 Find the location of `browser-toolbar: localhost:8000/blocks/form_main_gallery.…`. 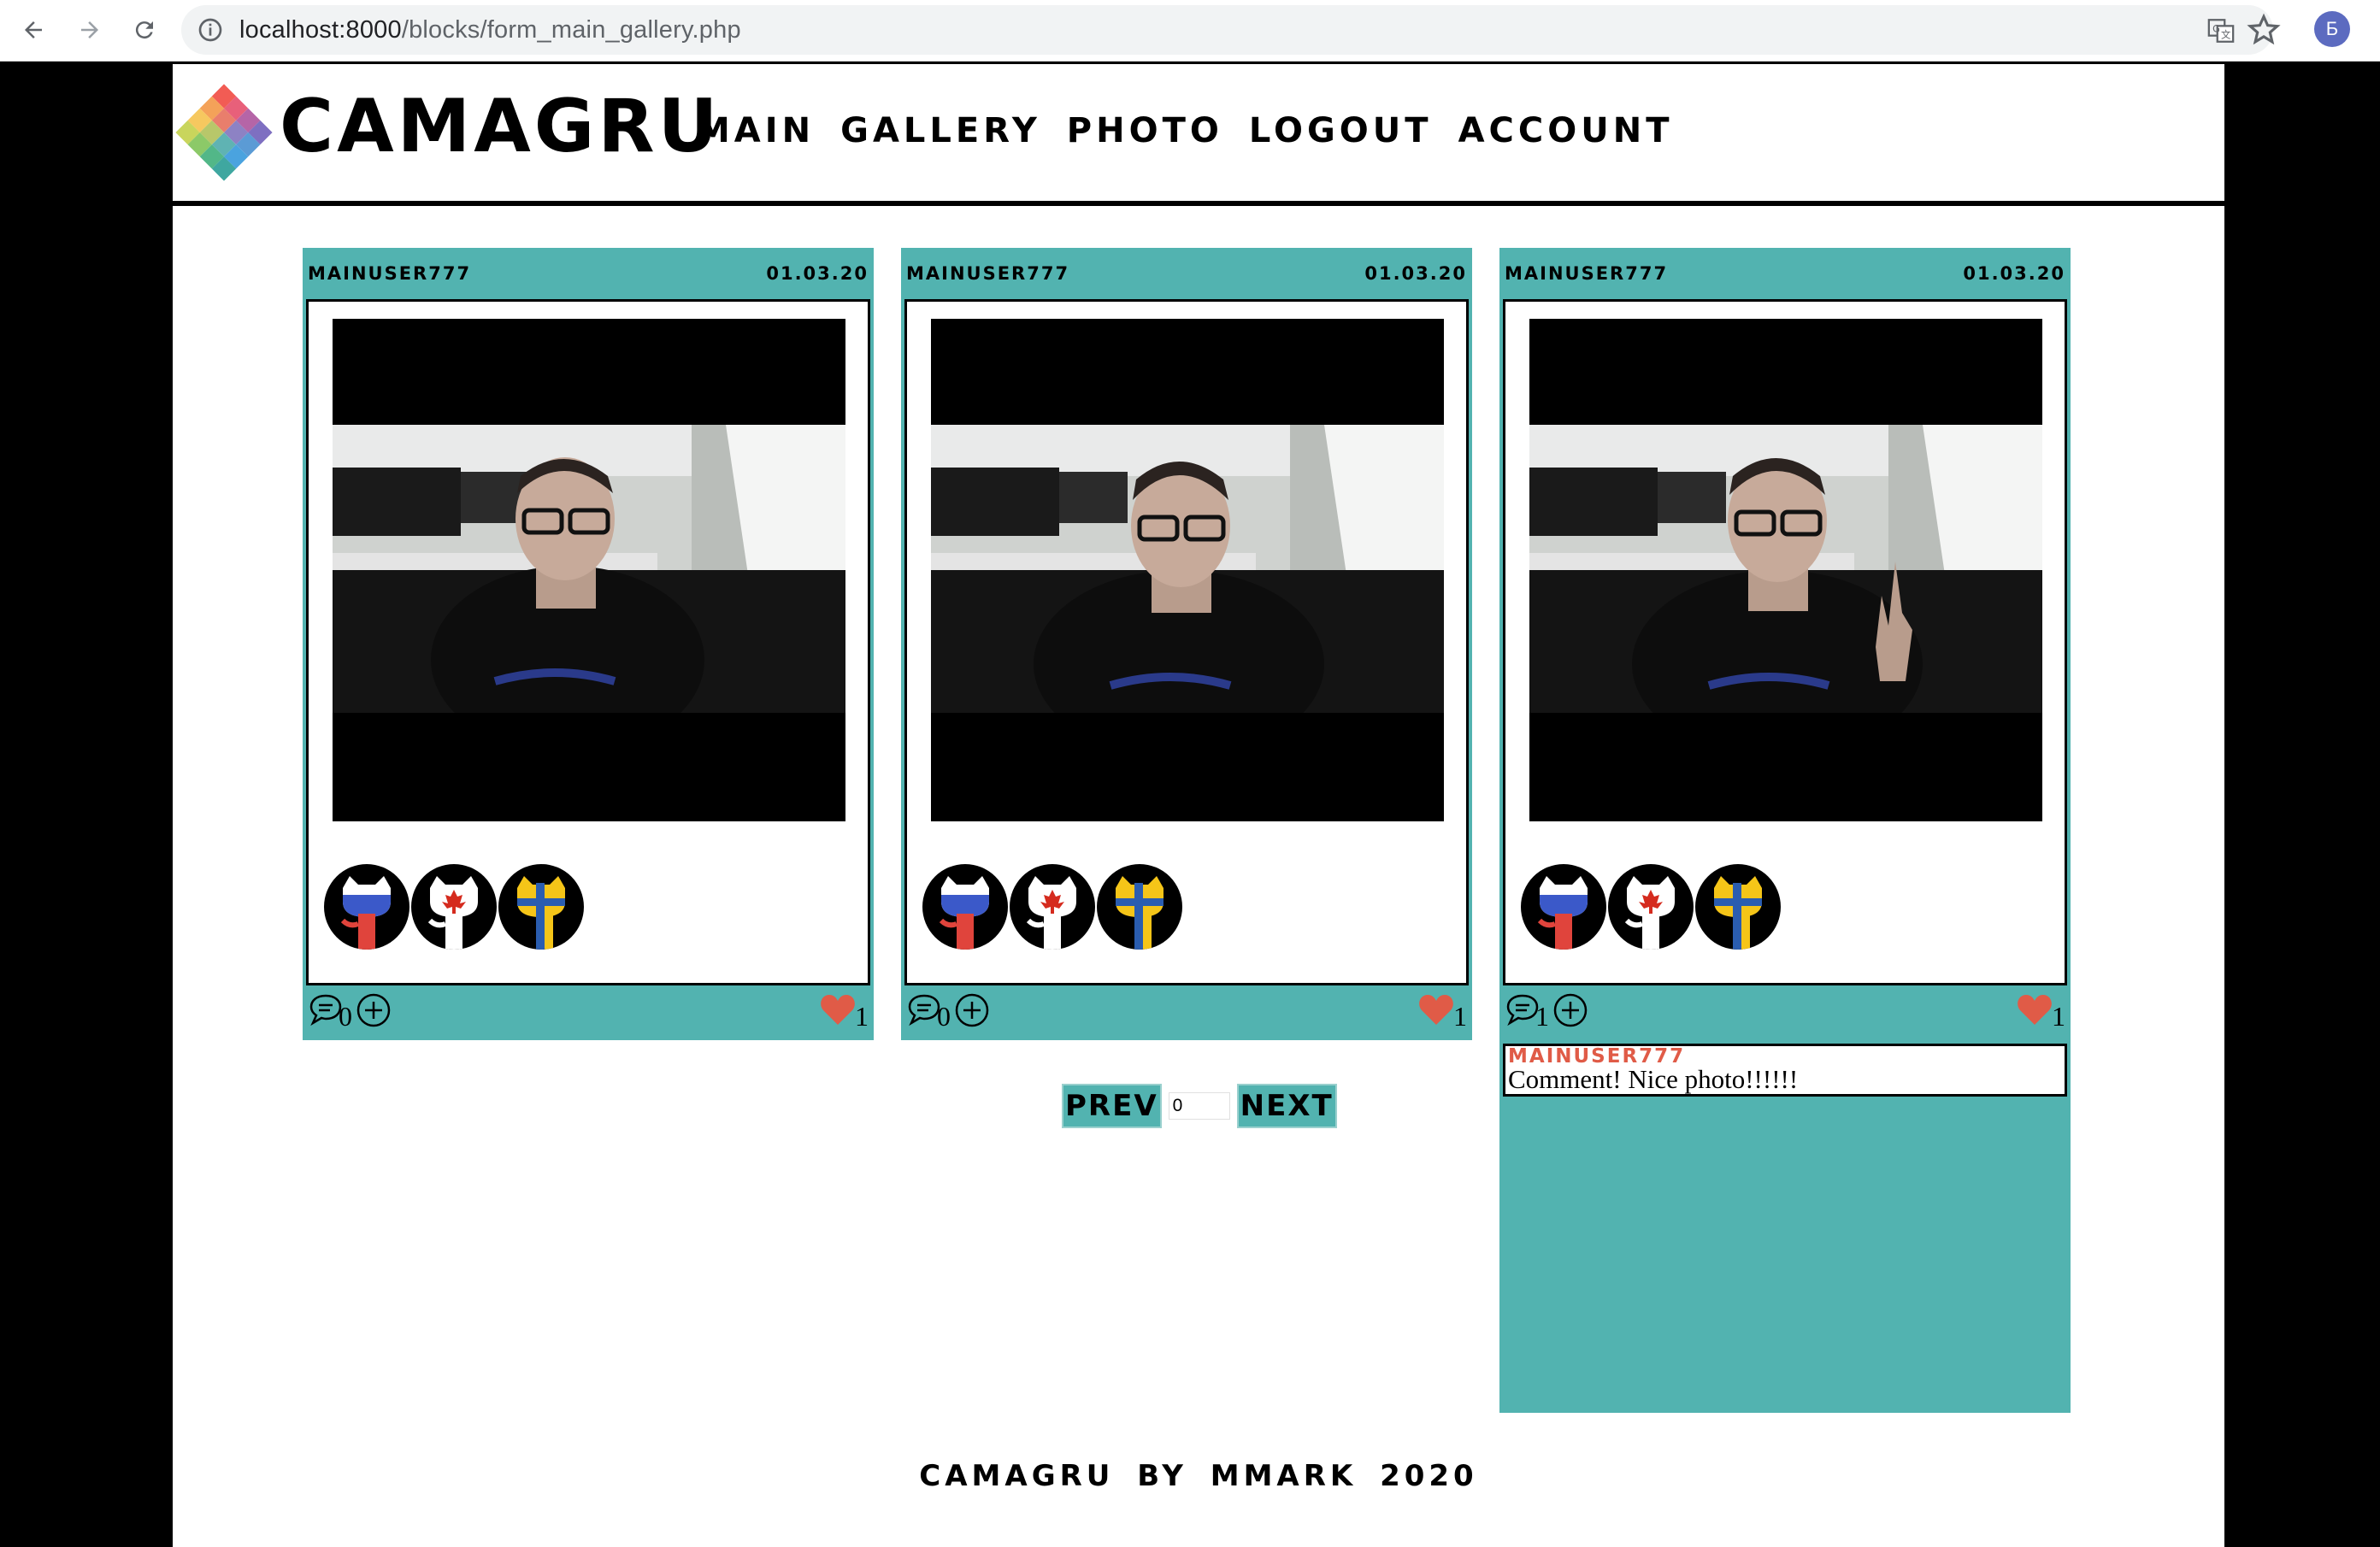

browser-toolbar: localhost:8000/blocks/form_main_gallery.… is located at coordinates (1190, 31).